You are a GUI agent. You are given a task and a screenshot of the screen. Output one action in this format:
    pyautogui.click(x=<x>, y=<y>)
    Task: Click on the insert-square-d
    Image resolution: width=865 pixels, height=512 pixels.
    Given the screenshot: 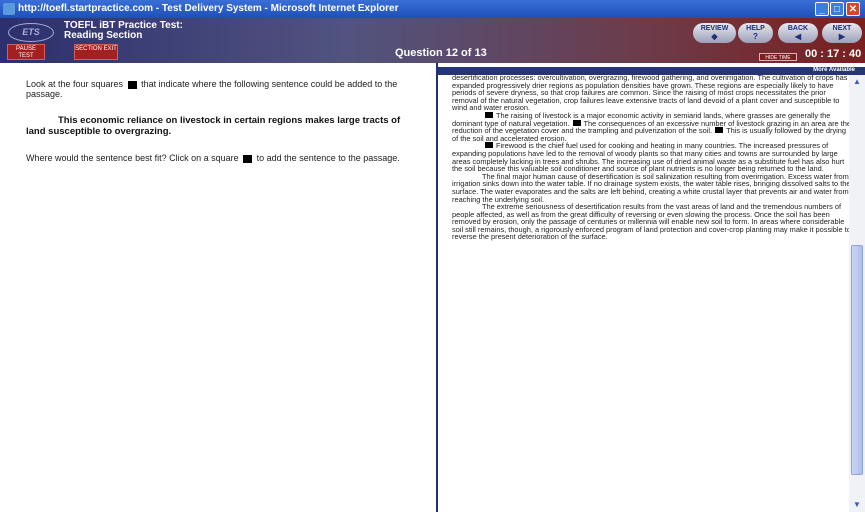 What is the action you would take?
    pyautogui.click(x=489, y=145)
    